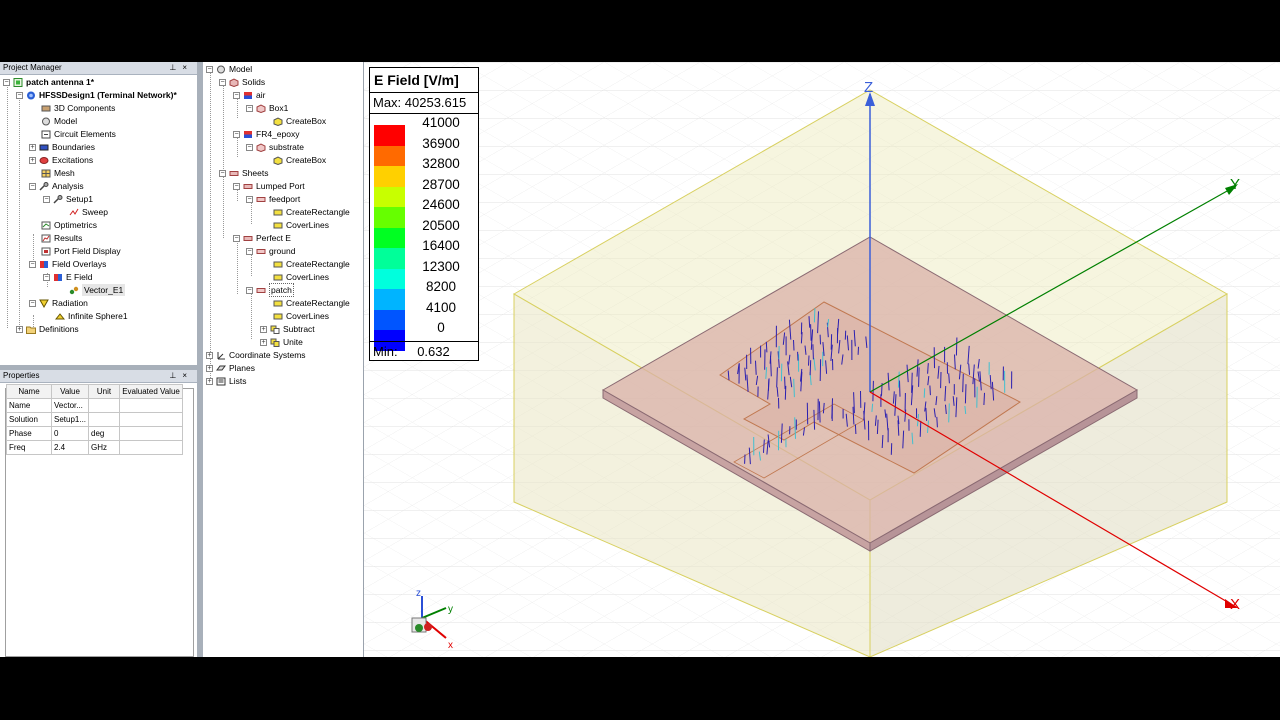 The height and width of the screenshot is (720, 1280). I want to click on material-icon, so click(248, 134).